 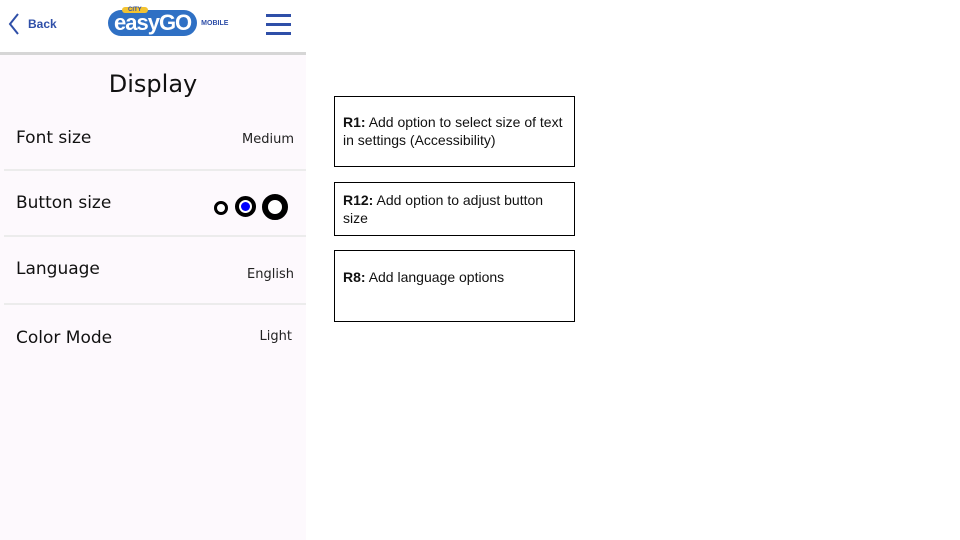 What do you see at coordinates (42, 24) in the screenshot?
I see `back-label: Back` at bounding box center [42, 24].